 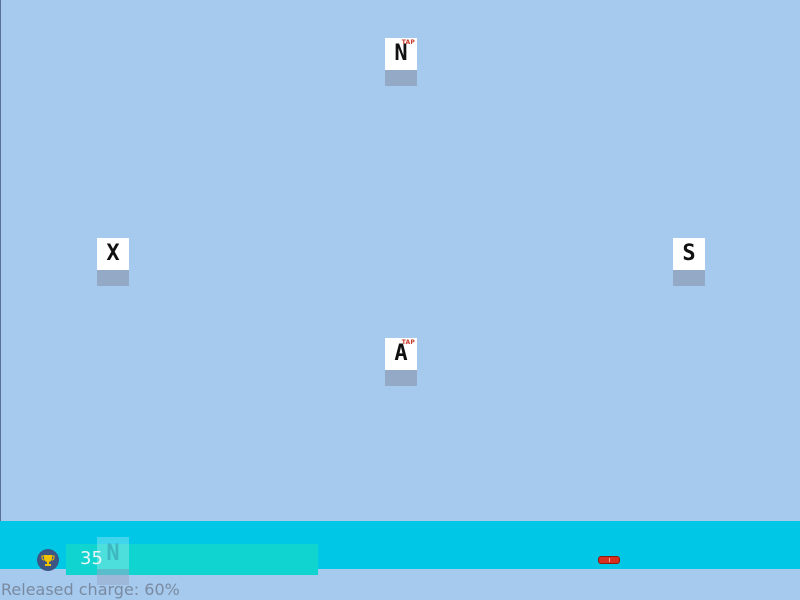 What do you see at coordinates (401, 353) in the screenshot?
I see `tile-letter: A` at bounding box center [401, 353].